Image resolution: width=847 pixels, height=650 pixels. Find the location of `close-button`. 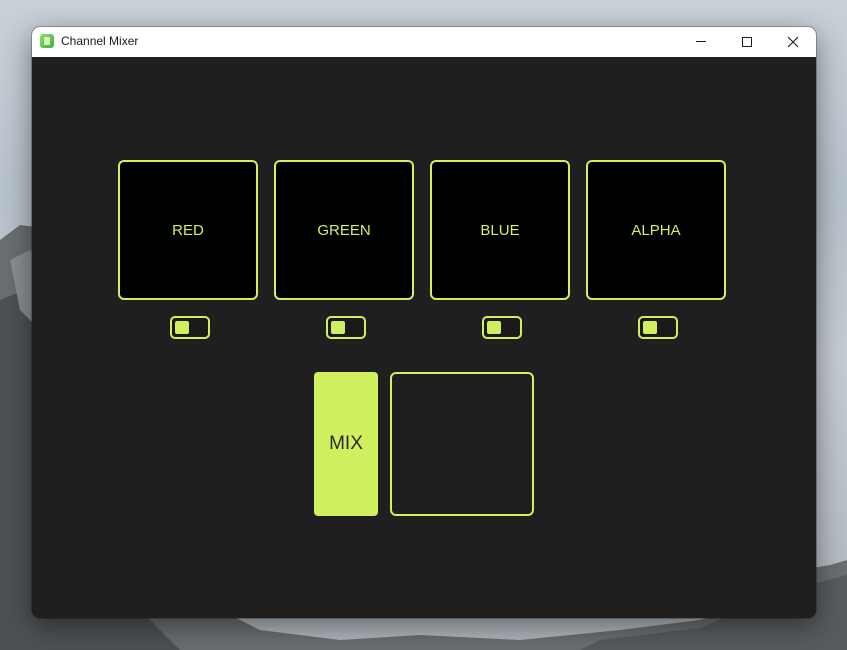

close-button is located at coordinates (793, 42).